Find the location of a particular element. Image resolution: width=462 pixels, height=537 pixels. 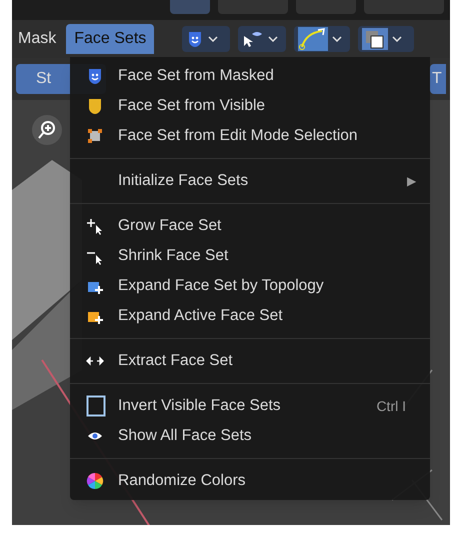

overlapping-squares-icon is located at coordinates (375, 39).